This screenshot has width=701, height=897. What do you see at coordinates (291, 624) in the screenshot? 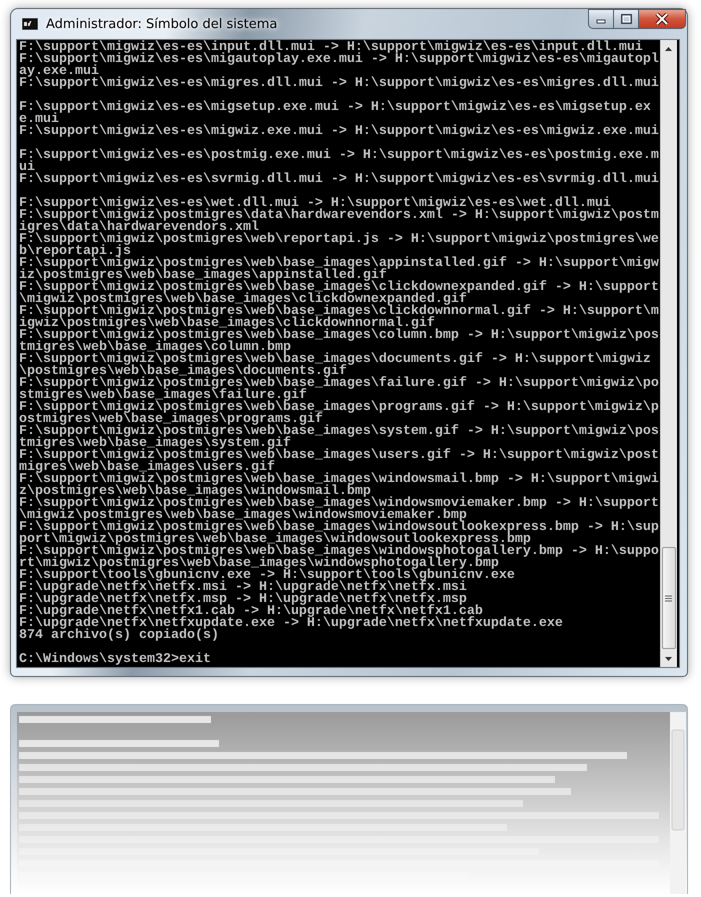
I see `console-line: F:\upgrade\netfx\netfxupdate.exe -> H:\upgrade\netfx\netfxupdate.exe` at bounding box center [291, 624].